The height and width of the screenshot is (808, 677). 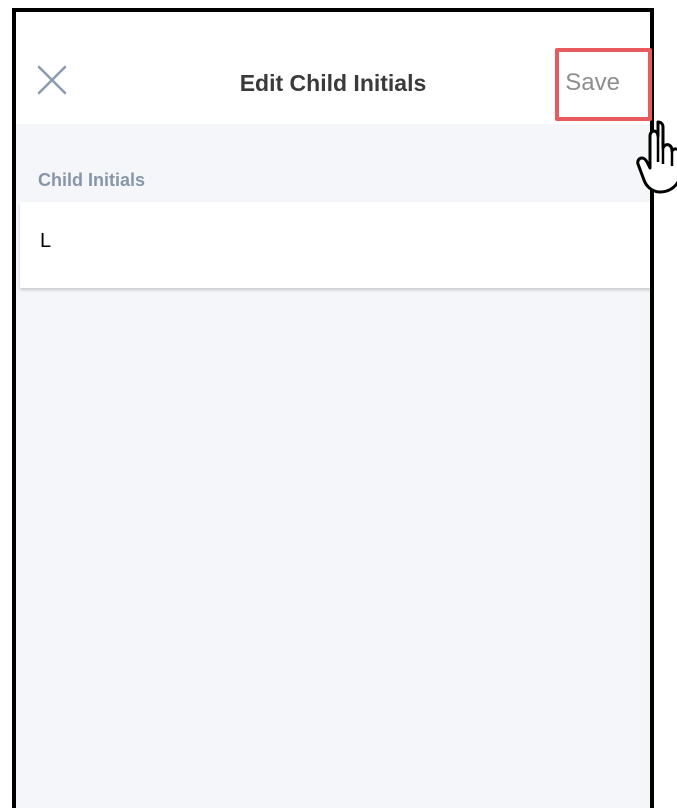 I want to click on child-initials-input, so click(x=330, y=241).